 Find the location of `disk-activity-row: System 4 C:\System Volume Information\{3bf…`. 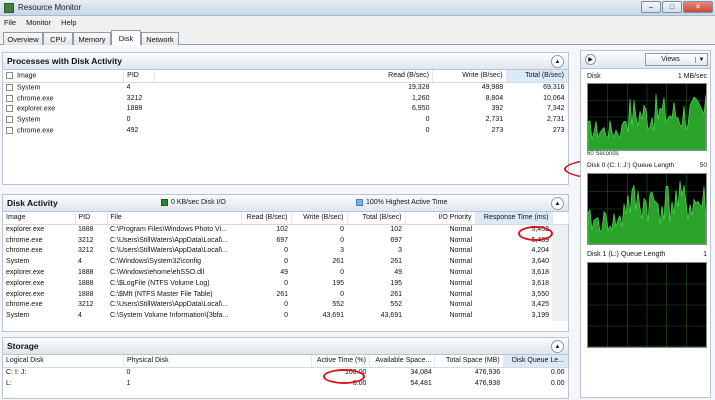

disk-activity-row: System 4 C:\System Volume Information\{3bf… is located at coordinates (285, 316).